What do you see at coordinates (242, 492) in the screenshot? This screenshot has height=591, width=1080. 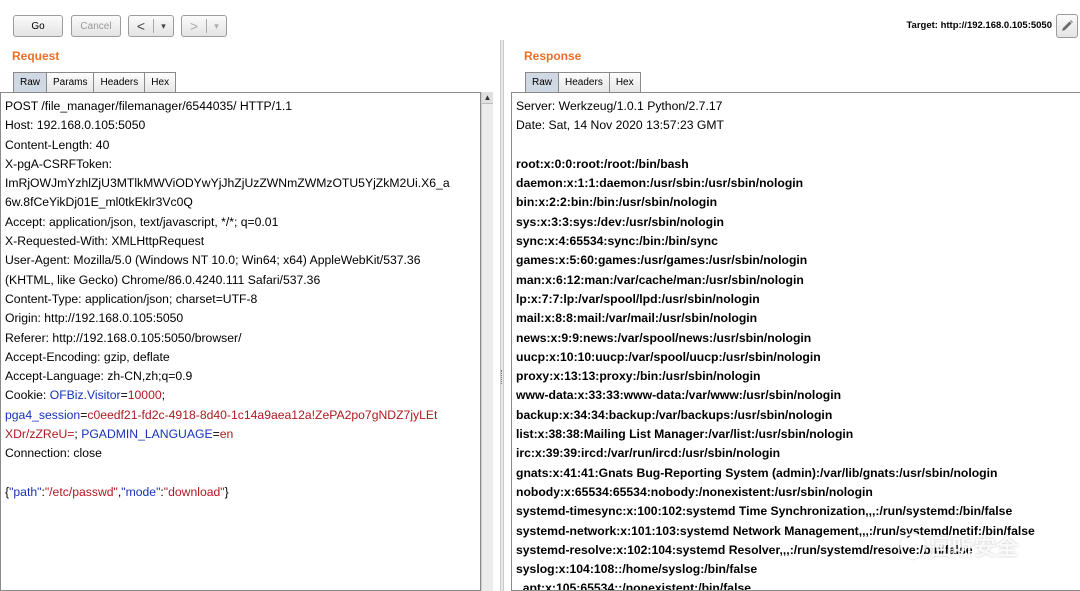 I see `request-line: {"path":"/etc/passwd","mode":"download"}` at bounding box center [242, 492].